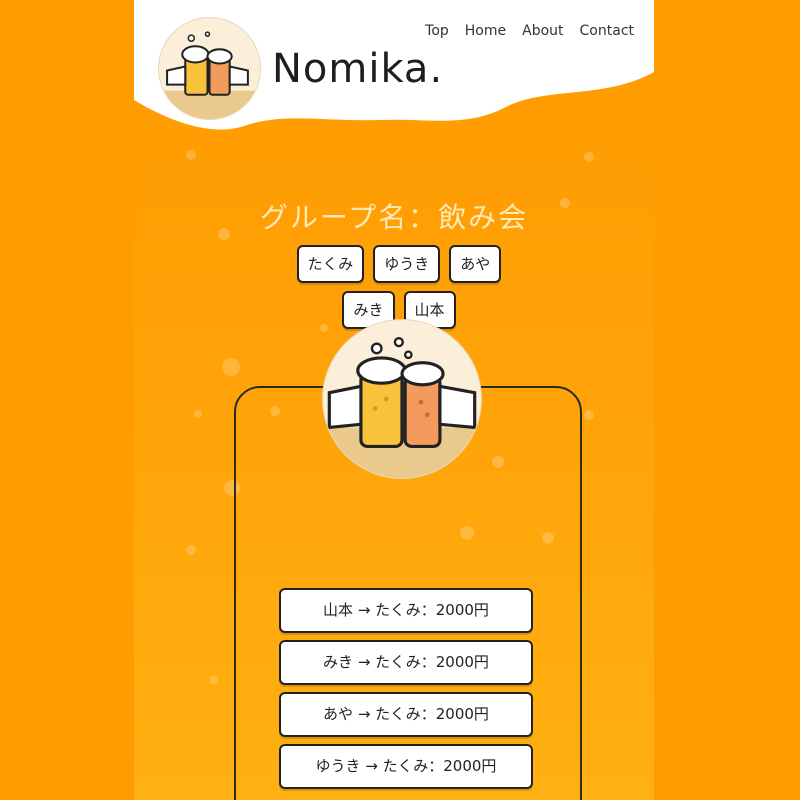  Describe the element at coordinates (437, 31) in the screenshot. I see `nav-top: Top` at that location.